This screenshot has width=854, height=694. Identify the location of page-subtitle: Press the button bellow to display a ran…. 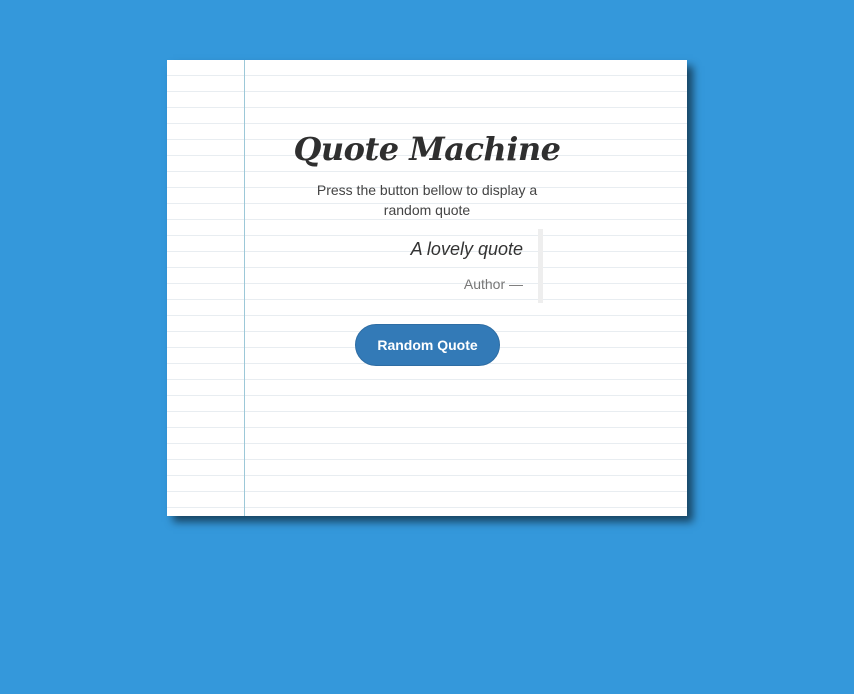
(427, 200).